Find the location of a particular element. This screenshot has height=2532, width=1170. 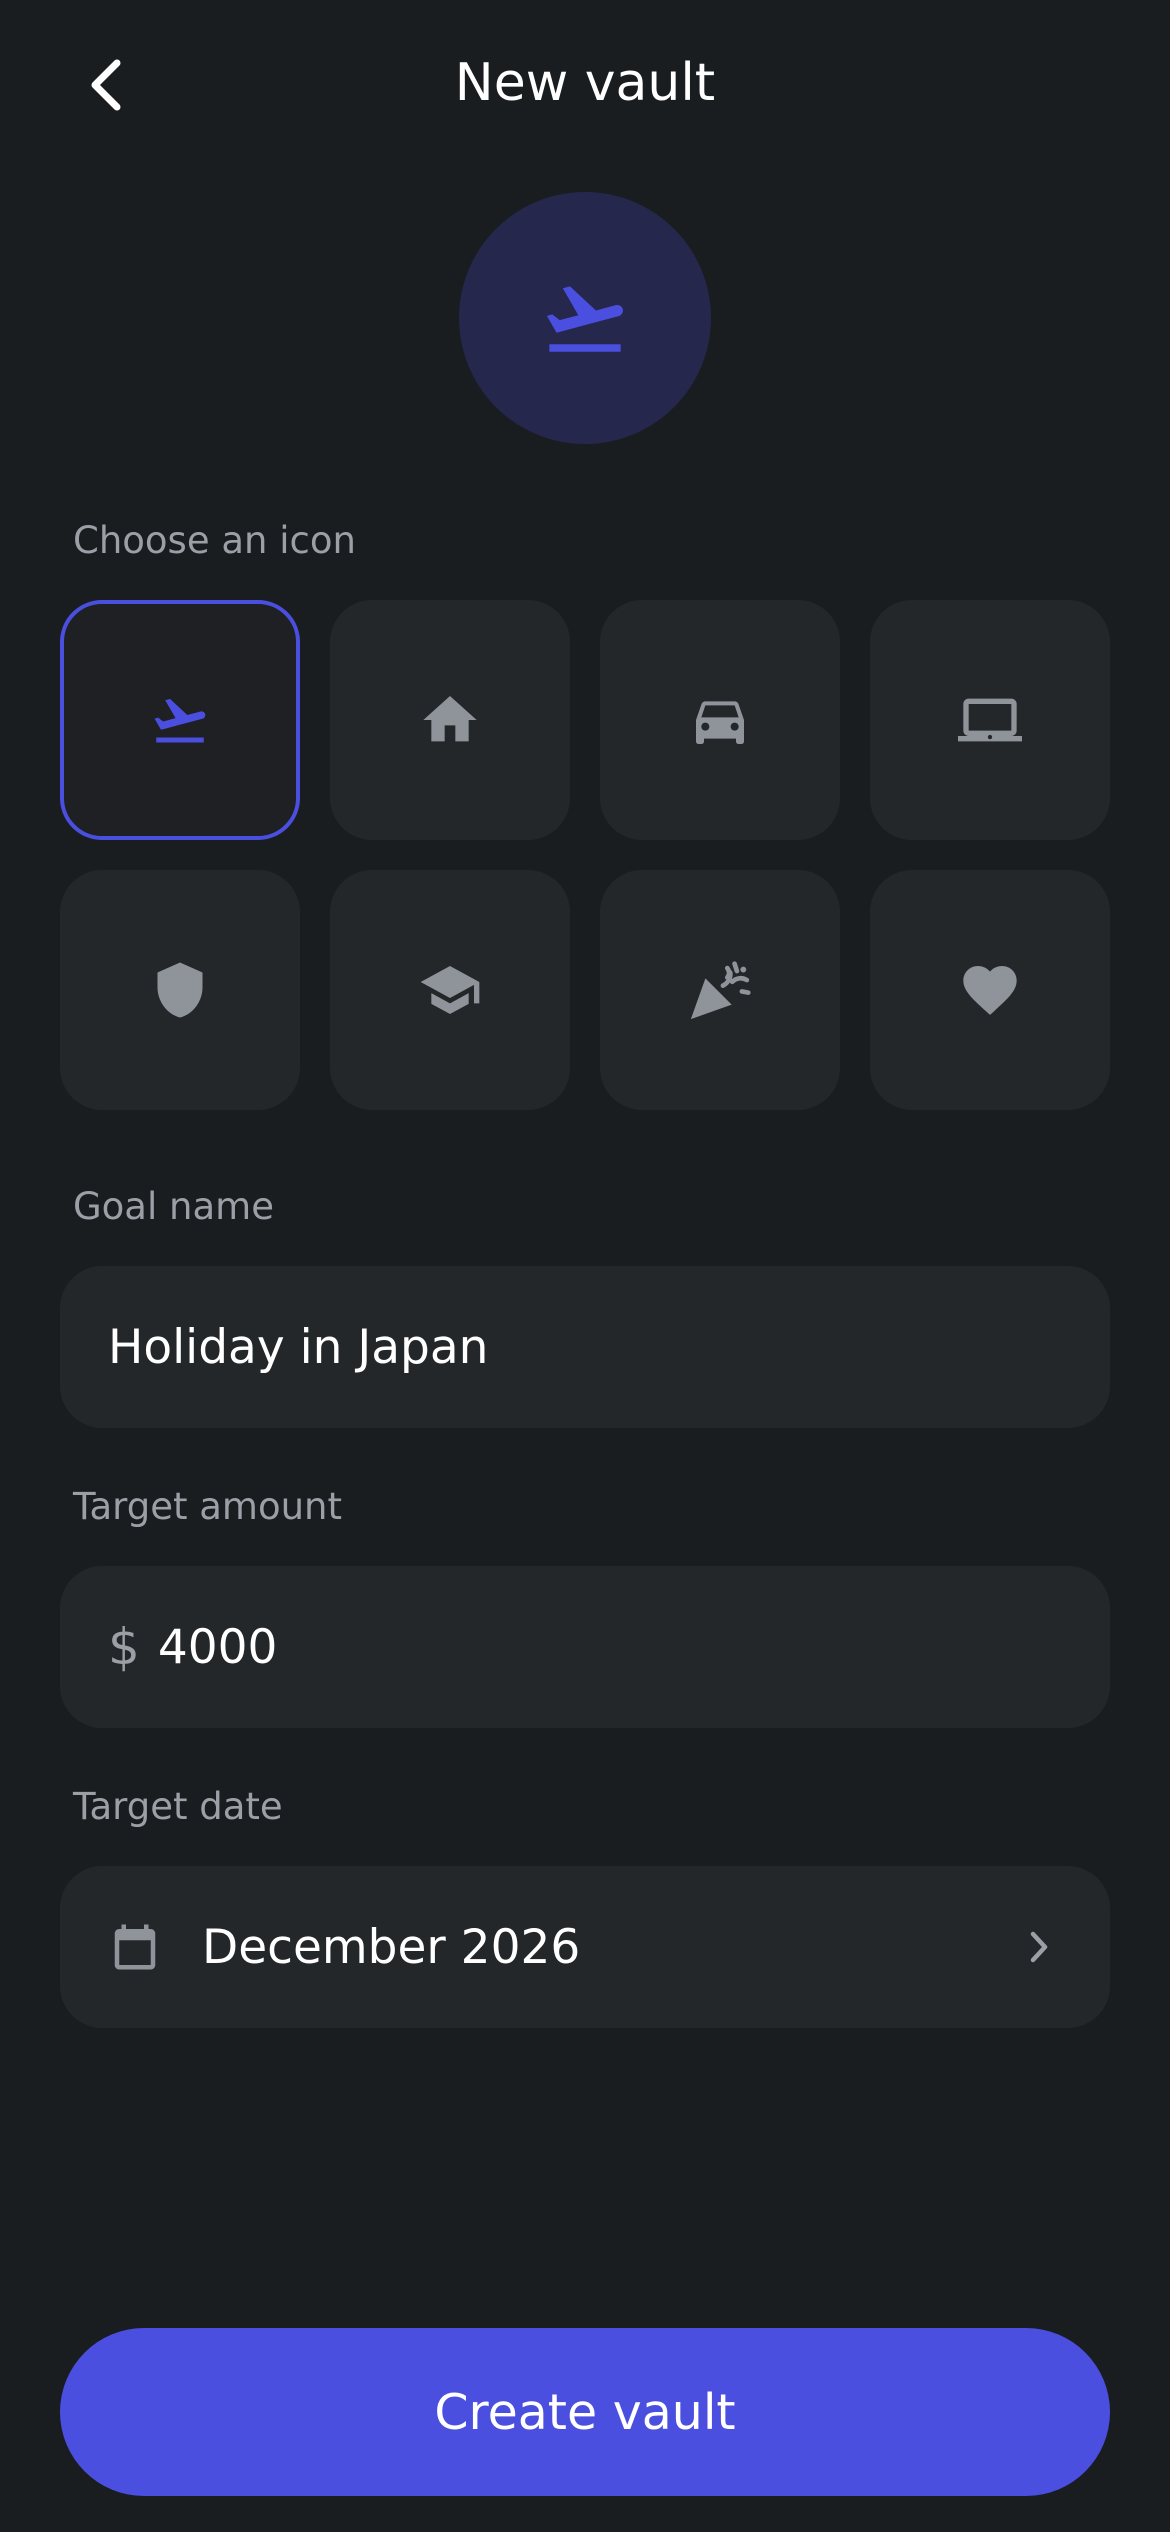

home-icon is located at coordinates (450, 720).